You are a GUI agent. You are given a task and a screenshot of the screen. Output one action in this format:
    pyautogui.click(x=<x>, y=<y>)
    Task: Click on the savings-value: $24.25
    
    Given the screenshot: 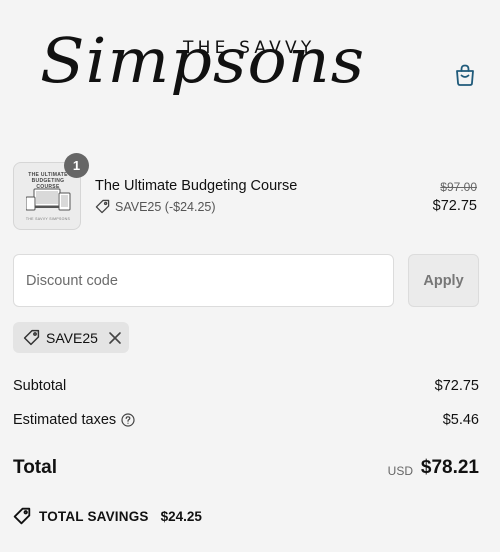 What is the action you would take?
    pyautogui.click(x=181, y=516)
    